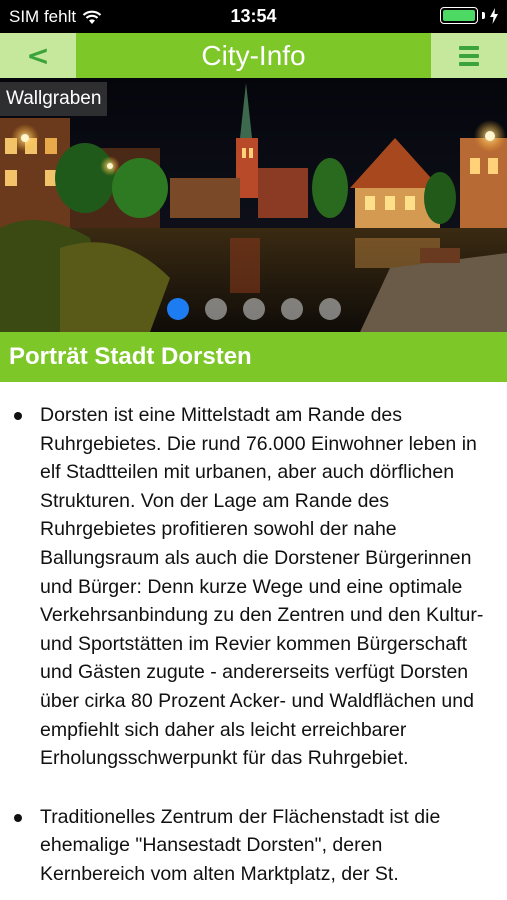  What do you see at coordinates (253, 357) in the screenshot?
I see `section-title: Porträt Stadt Dorsten` at bounding box center [253, 357].